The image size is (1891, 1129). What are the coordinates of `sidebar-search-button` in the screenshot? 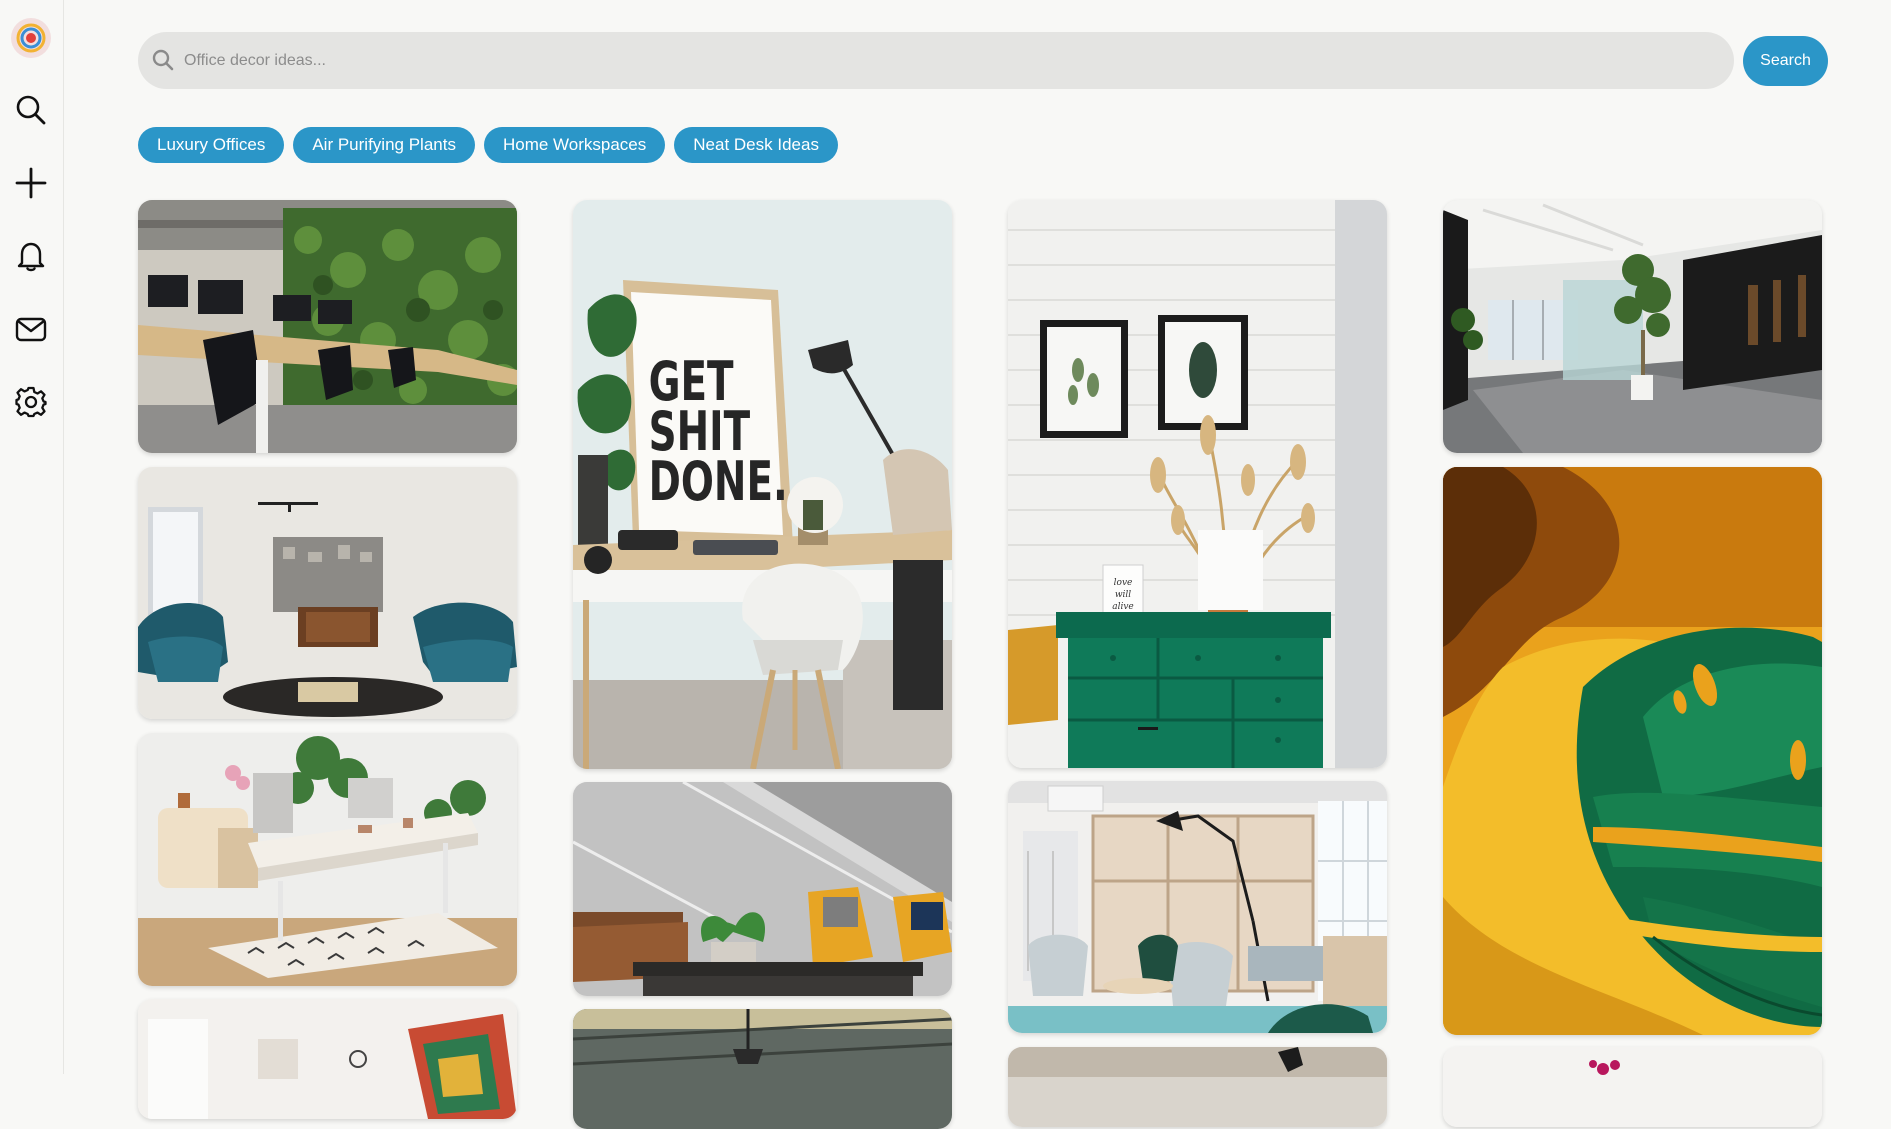 It's located at (31, 110).